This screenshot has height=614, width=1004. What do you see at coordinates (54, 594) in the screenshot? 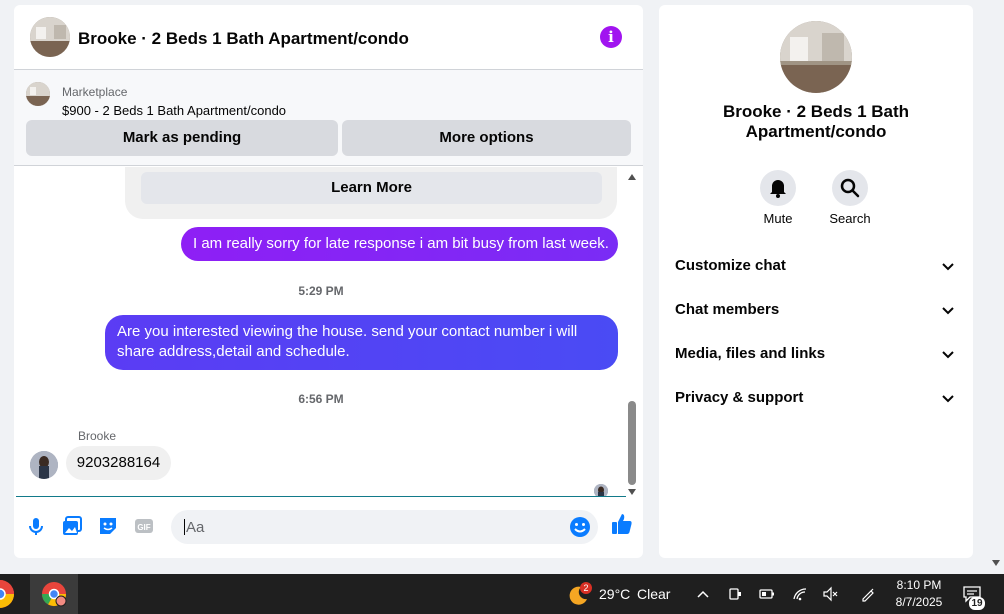
I see `chrome-profile-app-icon` at bounding box center [54, 594].